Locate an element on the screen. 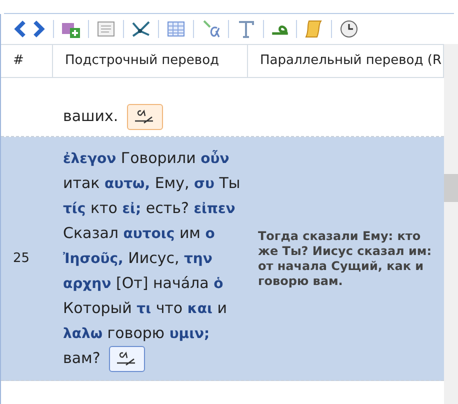  forward-icon is located at coordinates (39, 29).